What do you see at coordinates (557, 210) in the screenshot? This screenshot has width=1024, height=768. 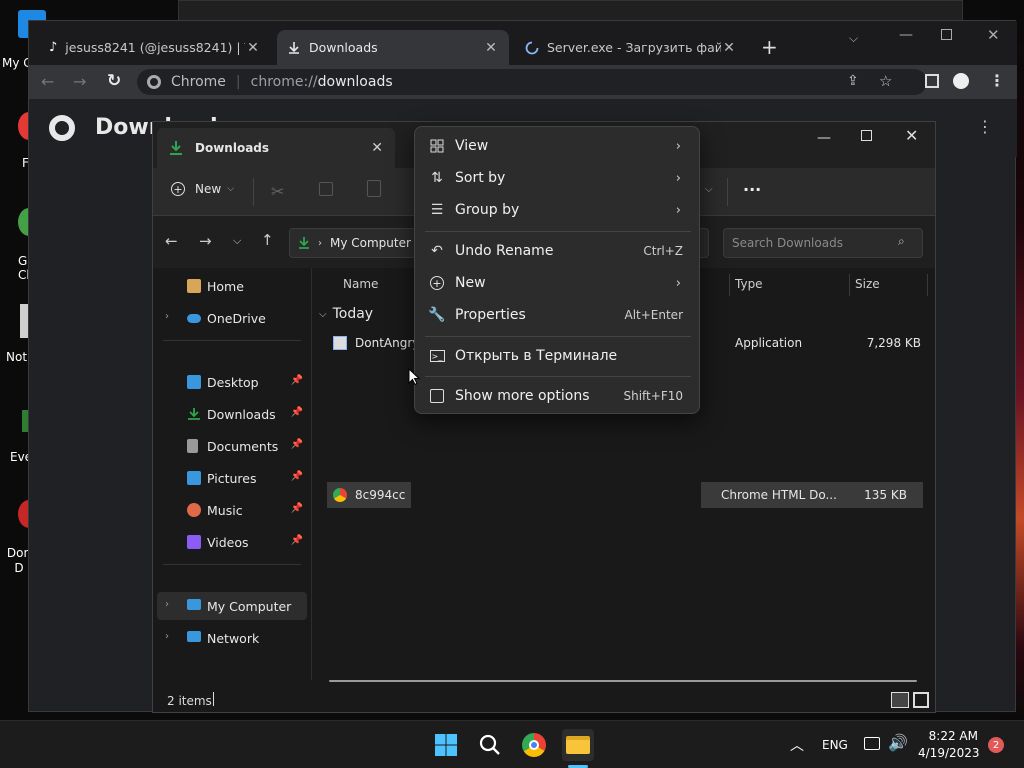 I see `menu-item-group-by: ☰ Group by ›` at bounding box center [557, 210].